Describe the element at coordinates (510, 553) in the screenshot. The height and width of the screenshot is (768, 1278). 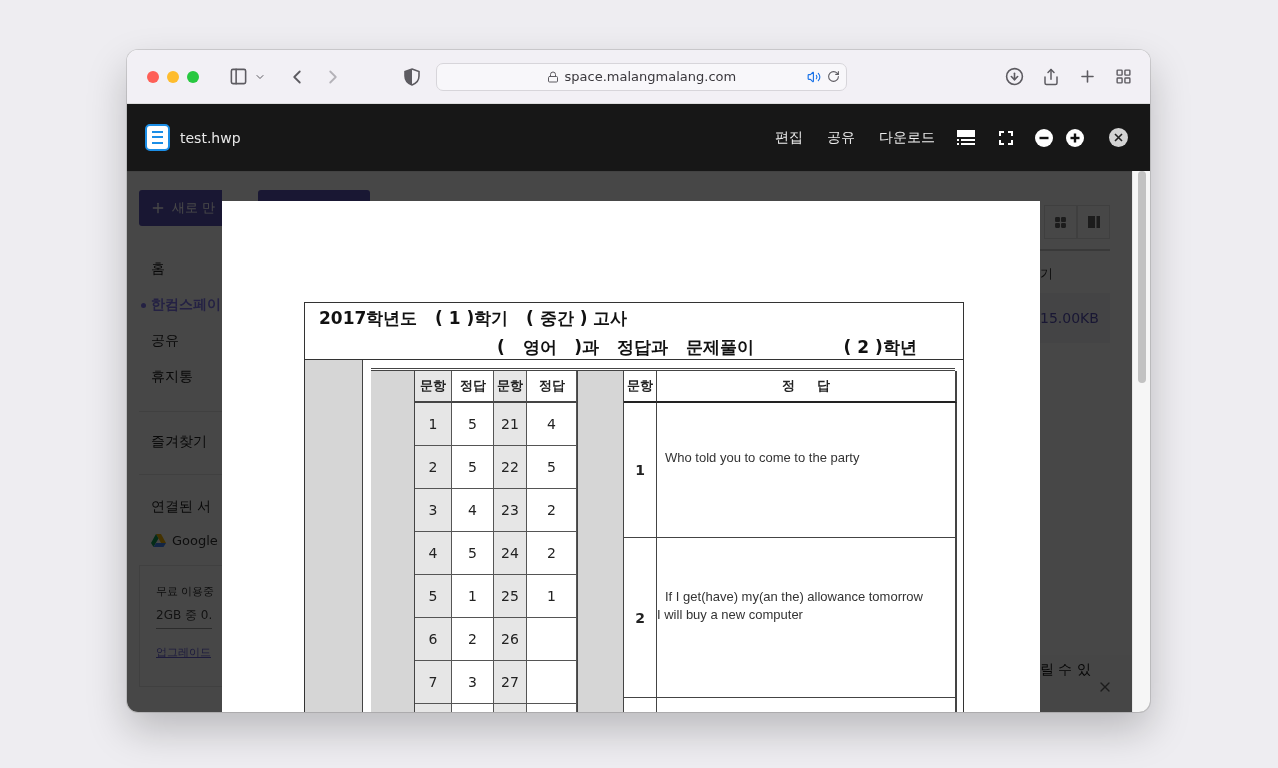
I see `table-cell: 24` at that location.